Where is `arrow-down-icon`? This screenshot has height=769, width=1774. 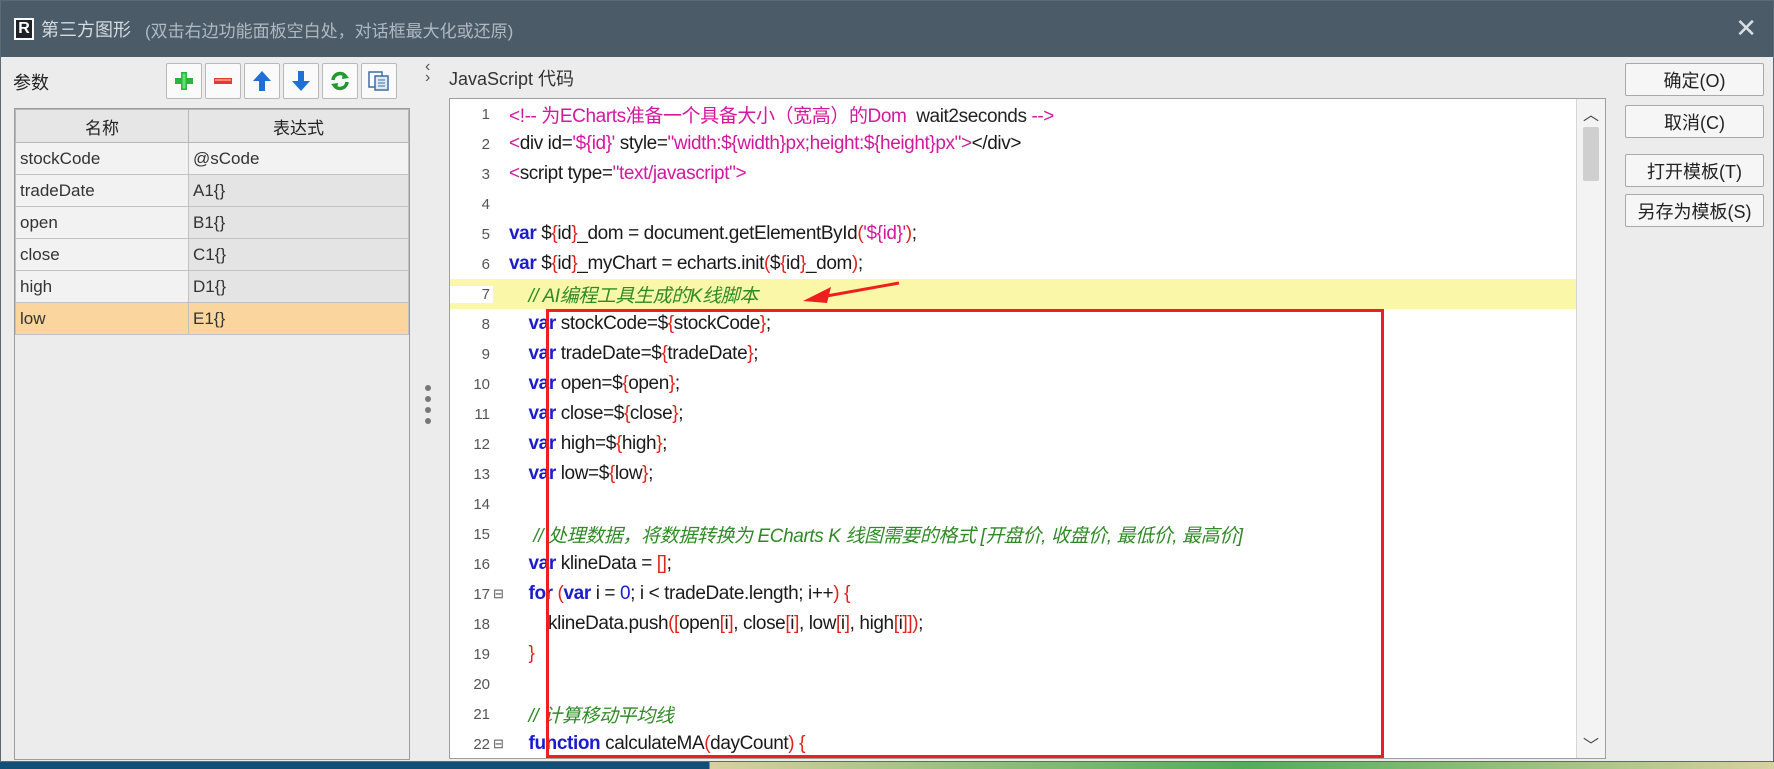
arrow-down-icon is located at coordinates (301, 81).